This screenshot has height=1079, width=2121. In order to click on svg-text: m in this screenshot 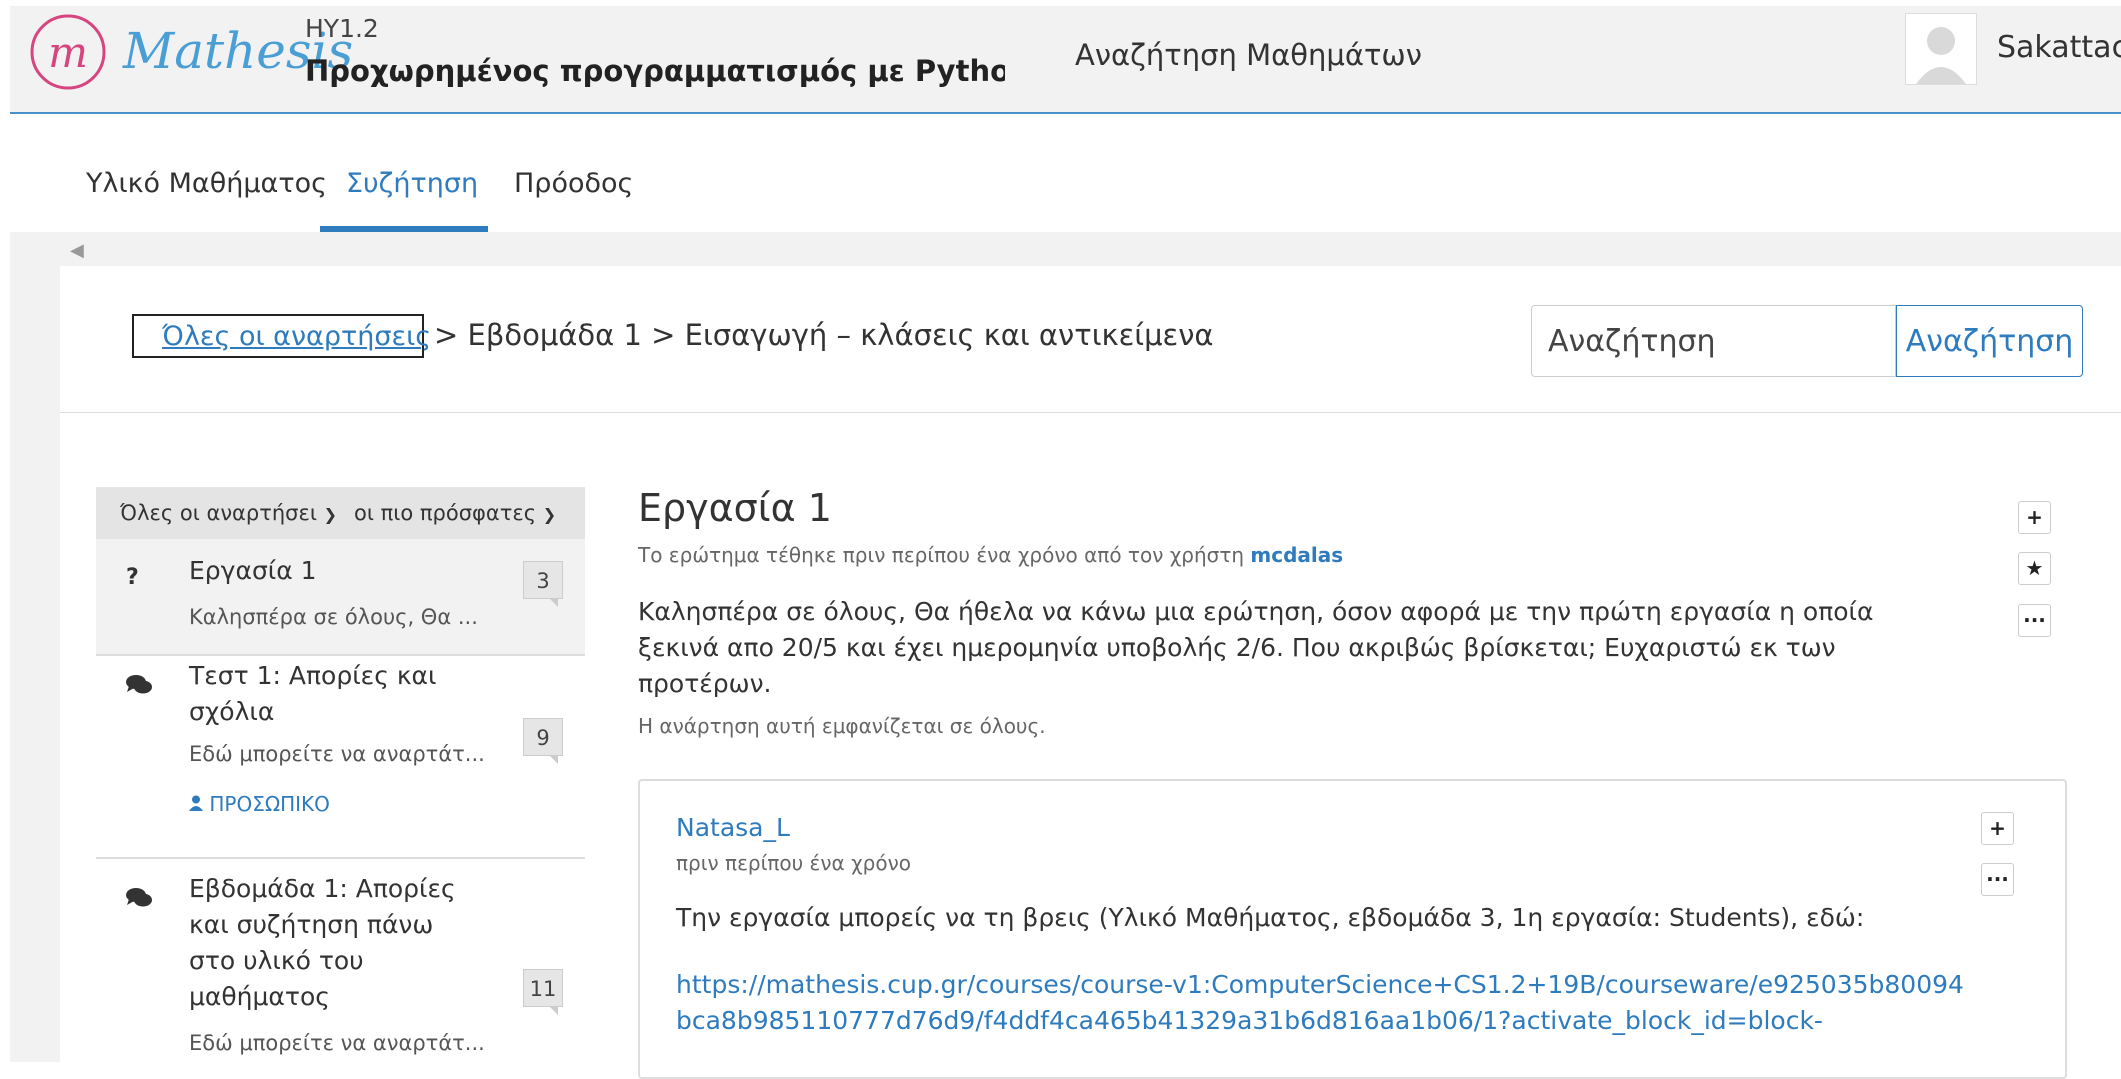, I will do `click(68, 52)`.